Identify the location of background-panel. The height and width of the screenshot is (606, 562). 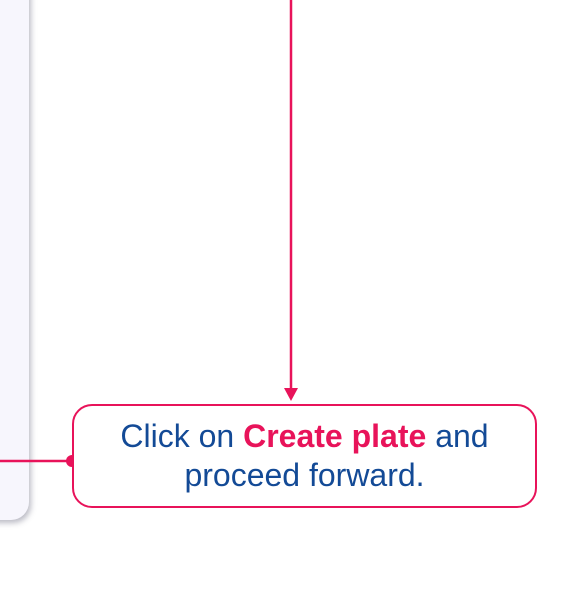
(14, 260).